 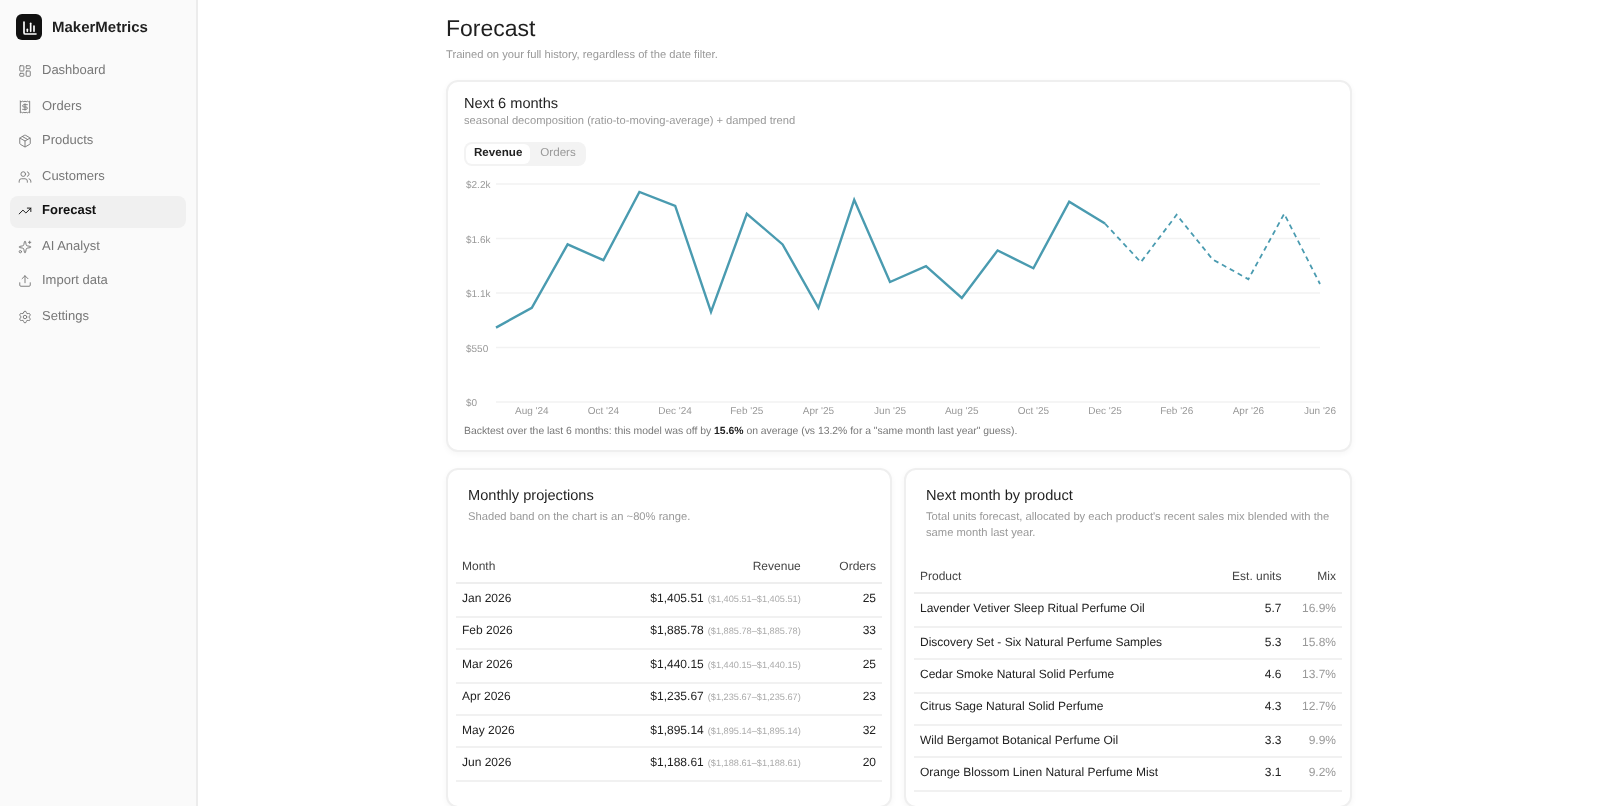 What do you see at coordinates (29, 27) in the screenshot?
I see `logo-icon` at bounding box center [29, 27].